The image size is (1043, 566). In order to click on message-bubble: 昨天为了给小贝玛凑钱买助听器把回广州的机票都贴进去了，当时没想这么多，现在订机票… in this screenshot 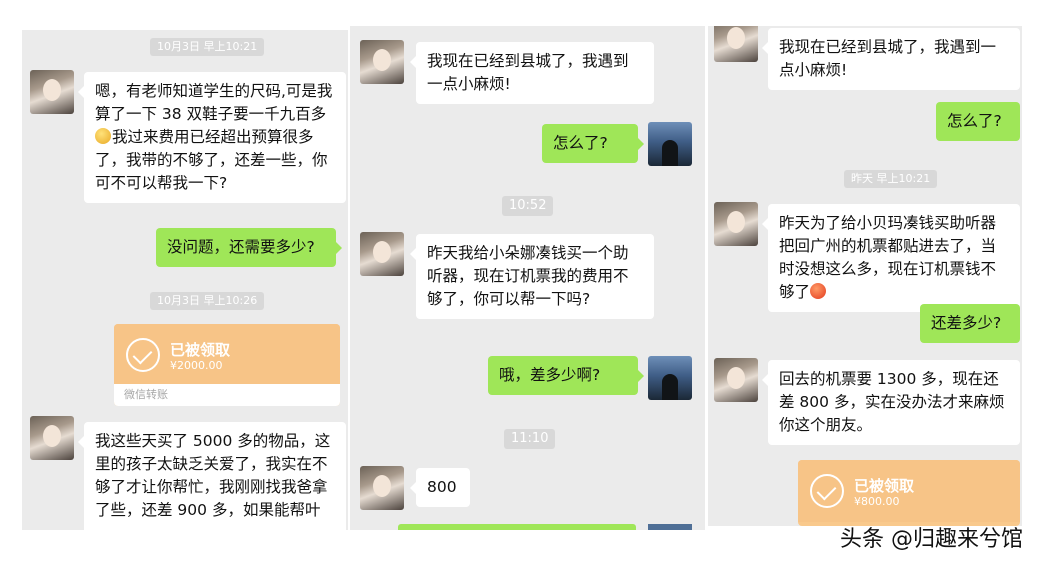, I will do `click(891, 258)`.